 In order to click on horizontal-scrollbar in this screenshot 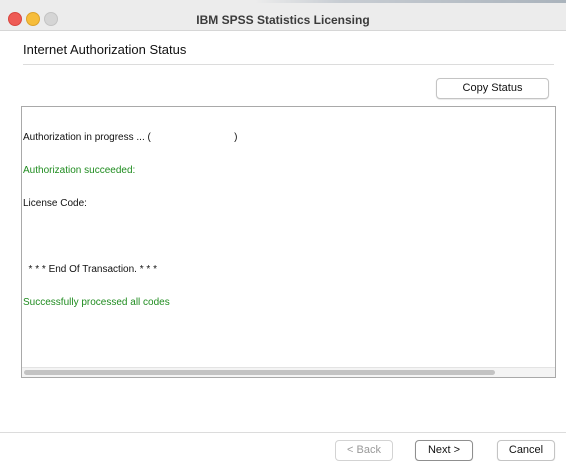, I will do `click(288, 372)`.